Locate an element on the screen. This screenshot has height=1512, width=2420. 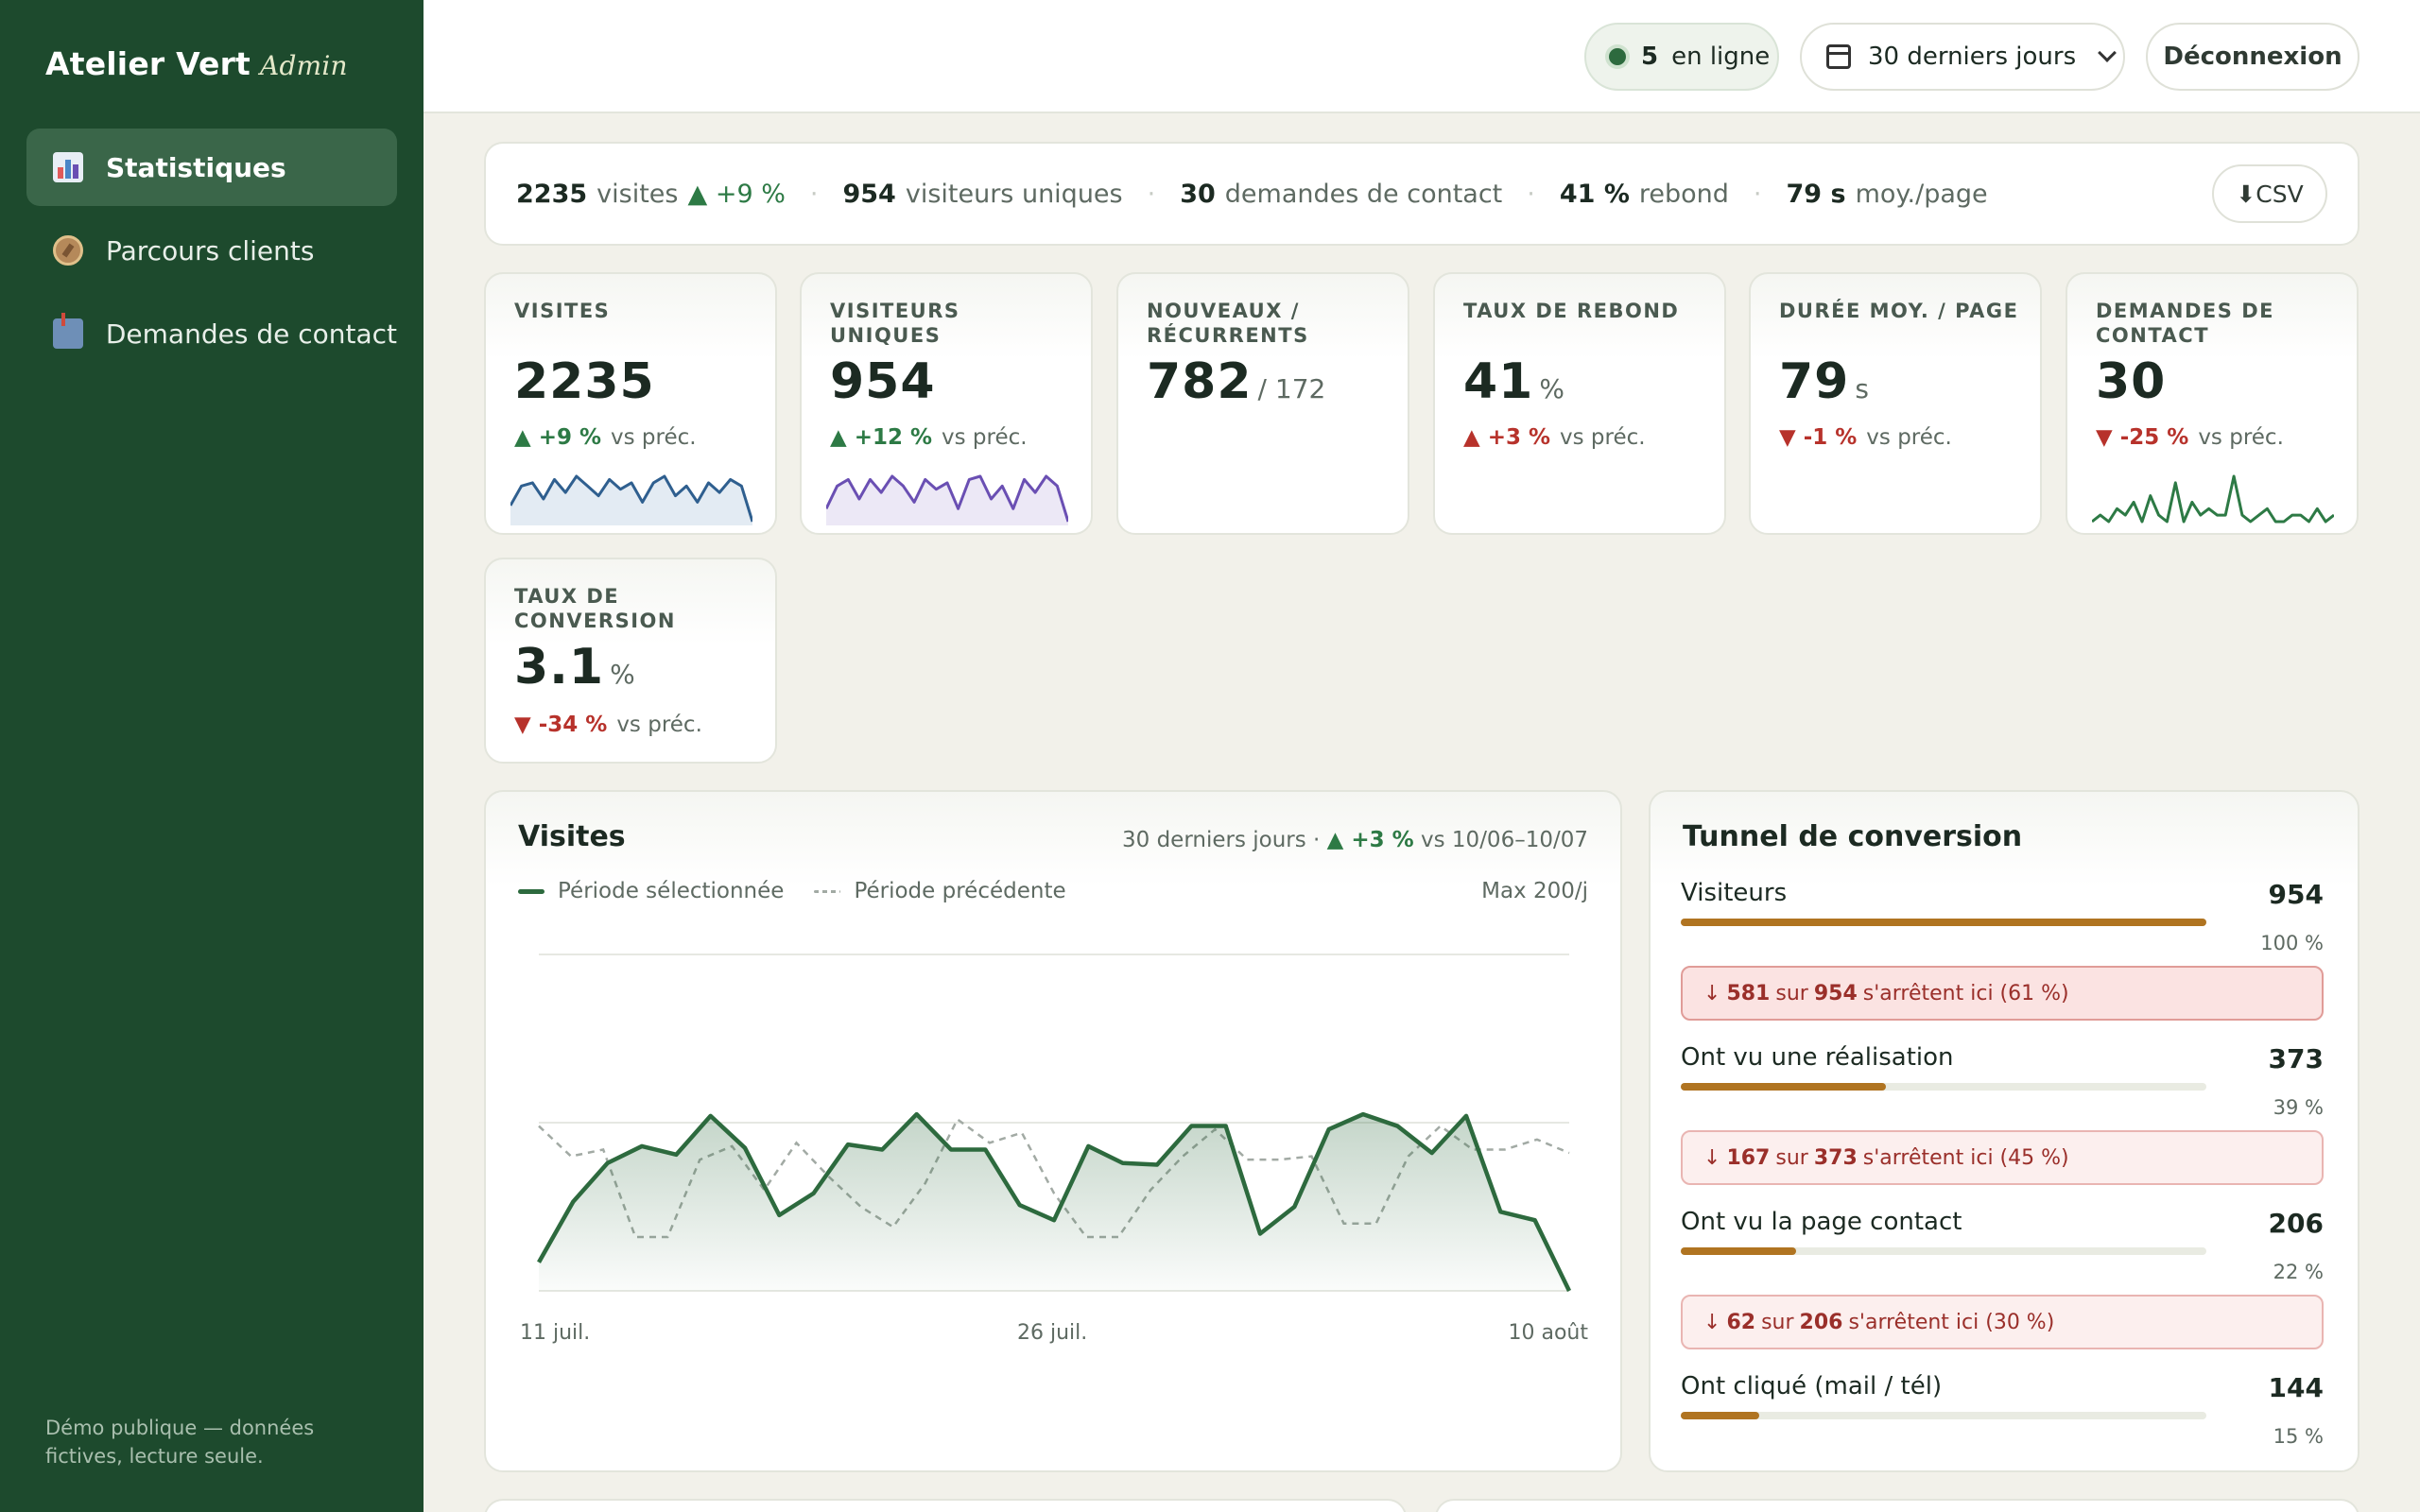
mailbox-icon is located at coordinates (68, 331).